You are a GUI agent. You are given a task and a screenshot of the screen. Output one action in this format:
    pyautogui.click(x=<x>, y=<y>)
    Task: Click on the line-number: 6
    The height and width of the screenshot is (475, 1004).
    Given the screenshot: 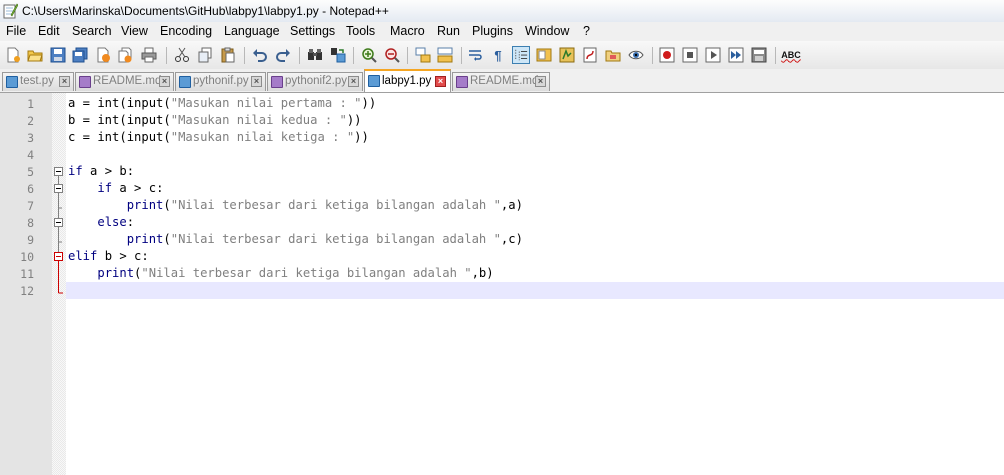 What is the action you would take?
    pyautogui.click(x=30, y=189)
    